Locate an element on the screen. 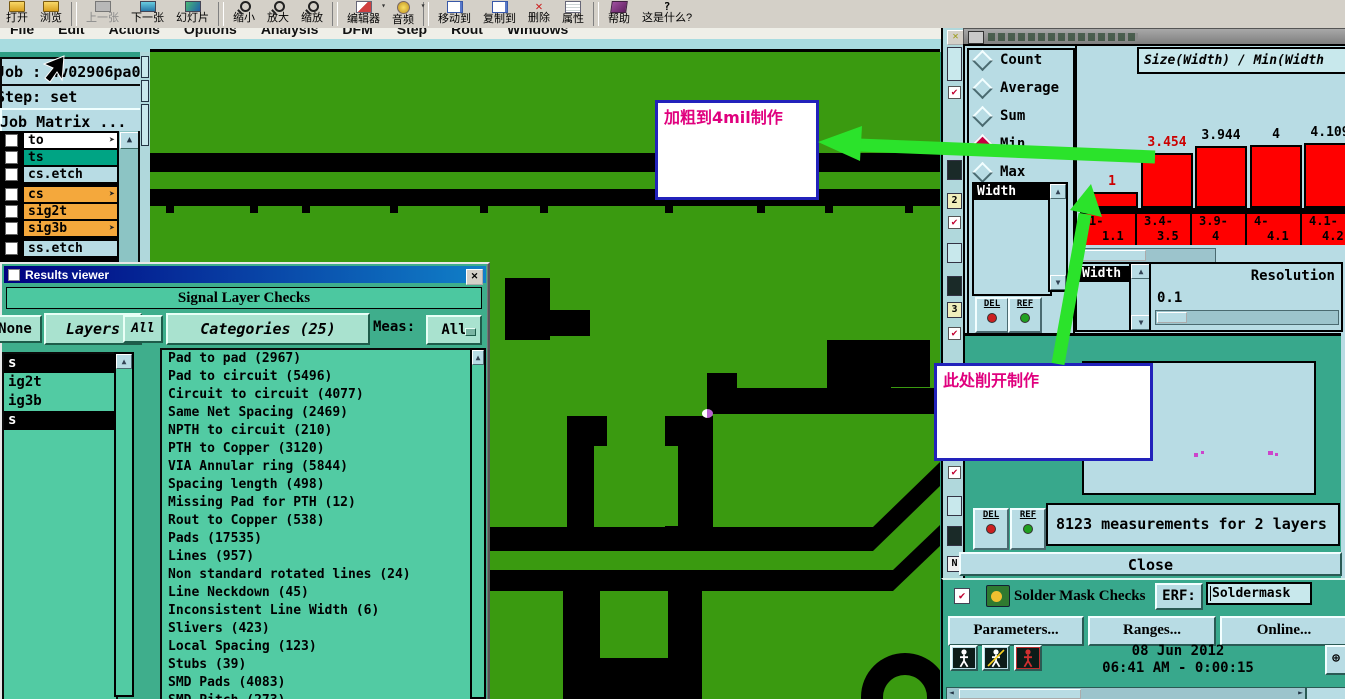 Image resolution: width=1345 pixels, height=699 pixels. category-item: Pad to circuit (5496) is located at coordinates (317, 377).